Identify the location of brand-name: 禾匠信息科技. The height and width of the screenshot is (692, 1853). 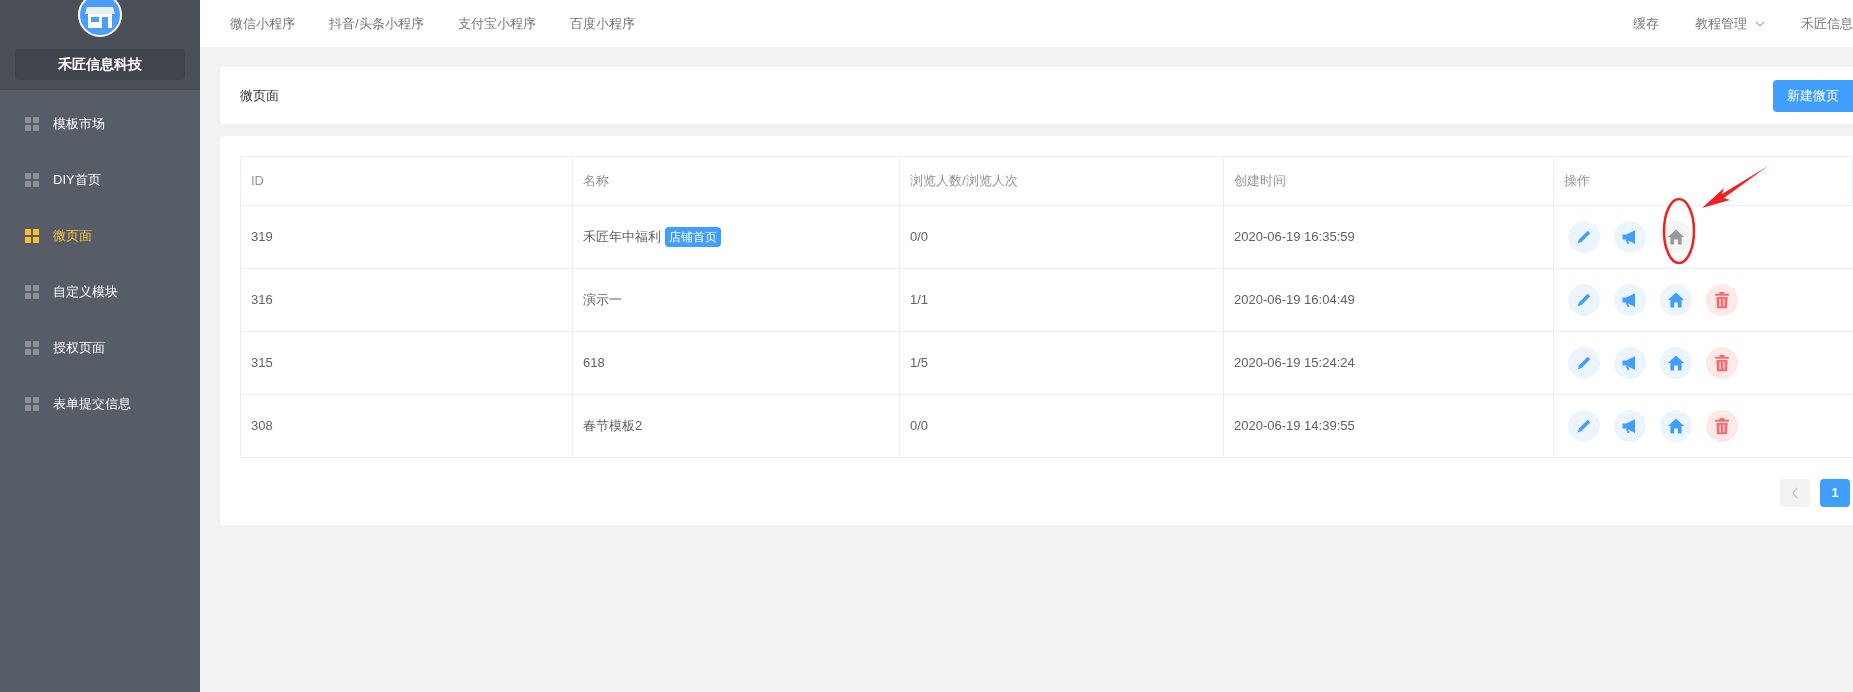
(100, 64).